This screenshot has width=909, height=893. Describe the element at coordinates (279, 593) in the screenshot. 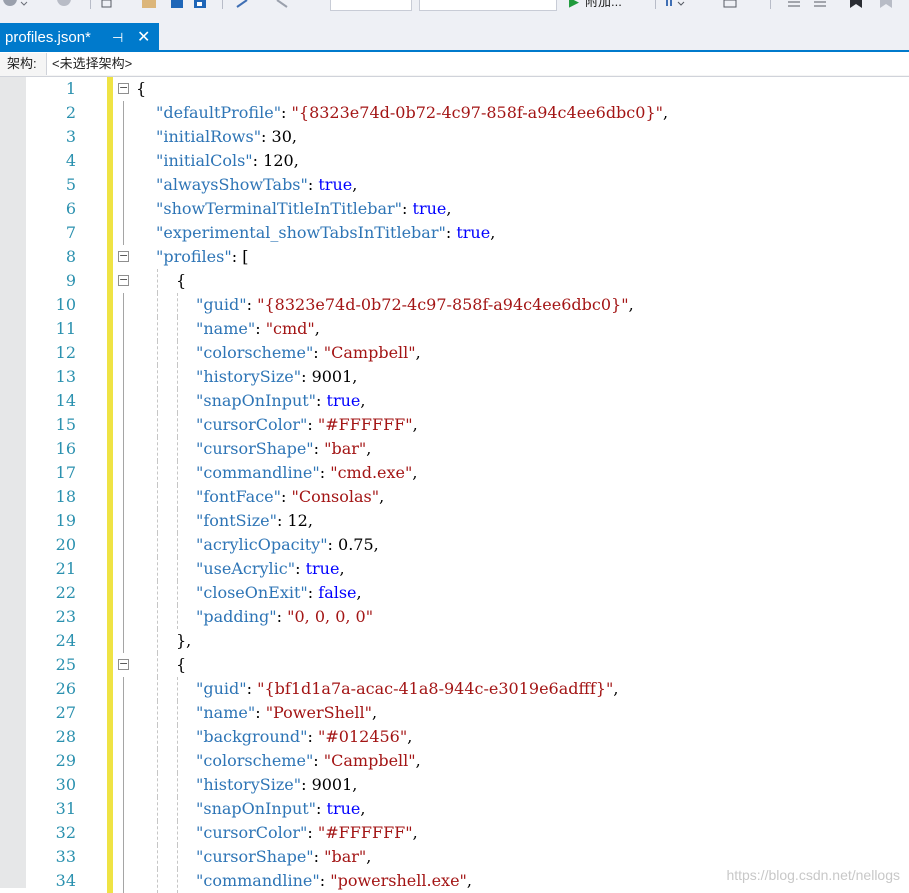

I see `code-text: "closeOnExit": false,` at that location.